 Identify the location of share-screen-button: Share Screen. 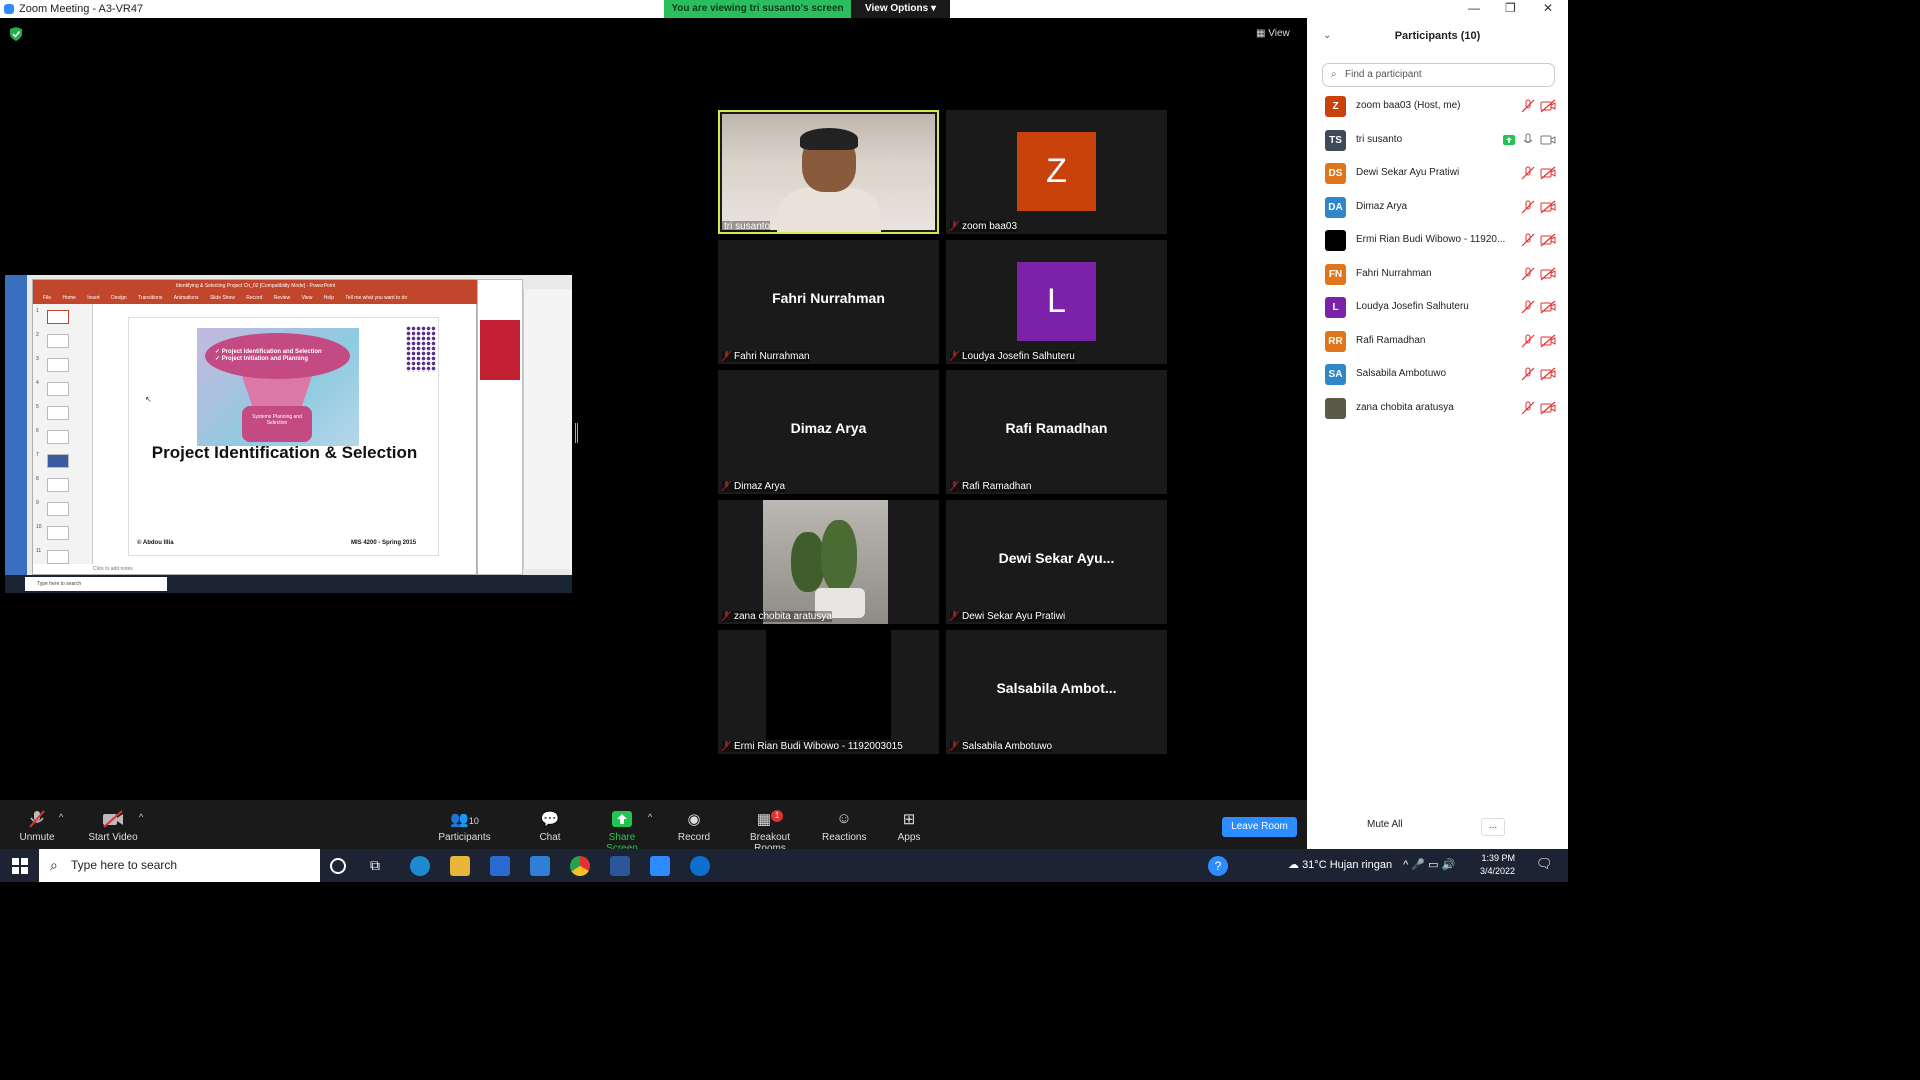
(622, 832).